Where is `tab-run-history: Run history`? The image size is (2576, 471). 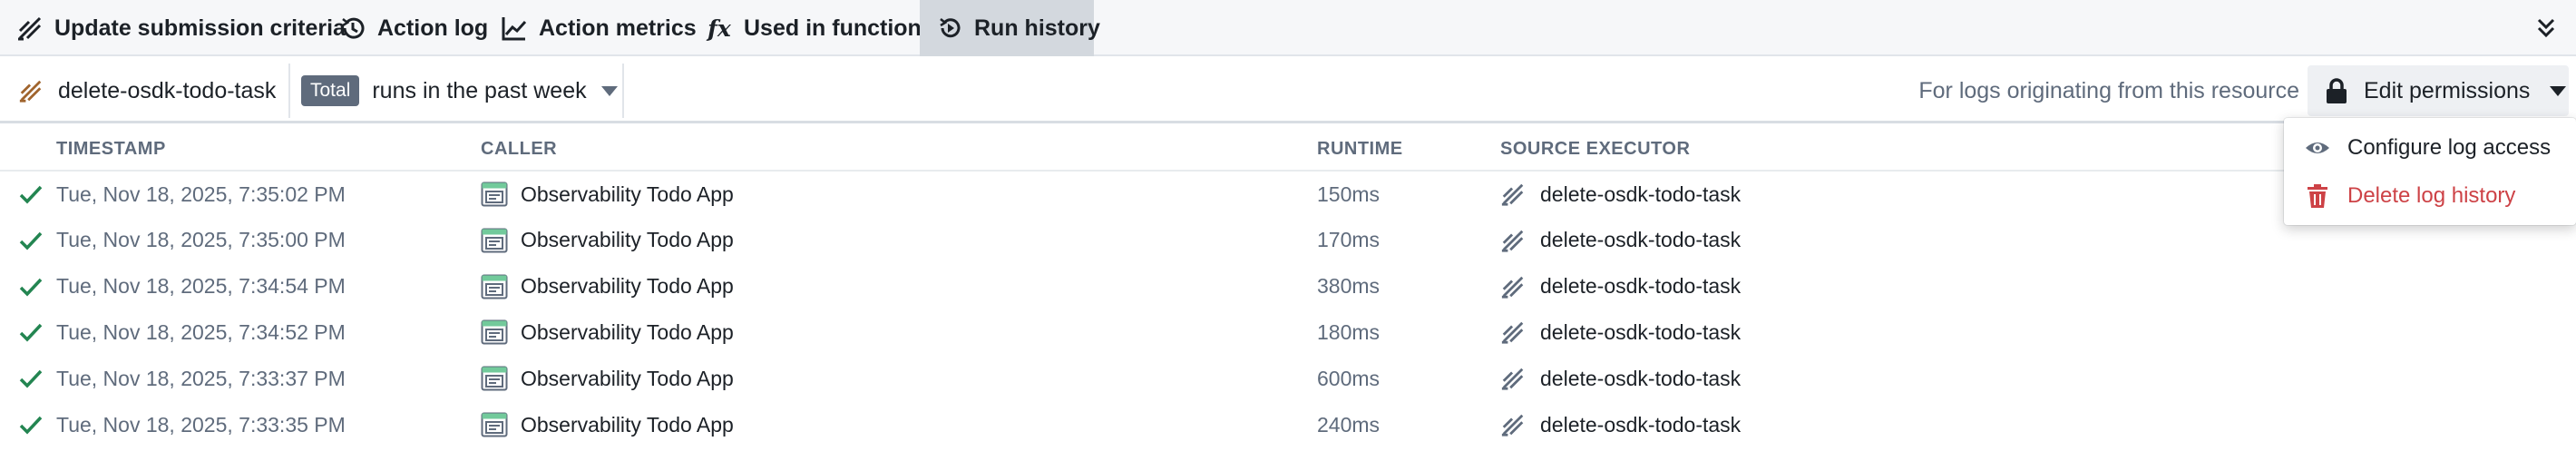 tab-run-history: Run history is located at coordinates (1010, 28).